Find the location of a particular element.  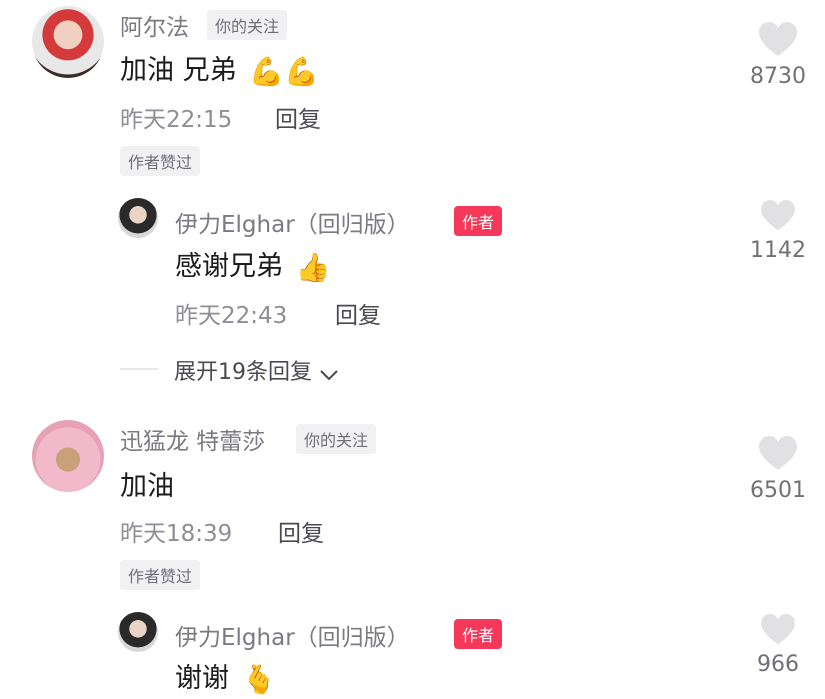

reply-text-body: 谢谢 is located at coordinates (202, 678).